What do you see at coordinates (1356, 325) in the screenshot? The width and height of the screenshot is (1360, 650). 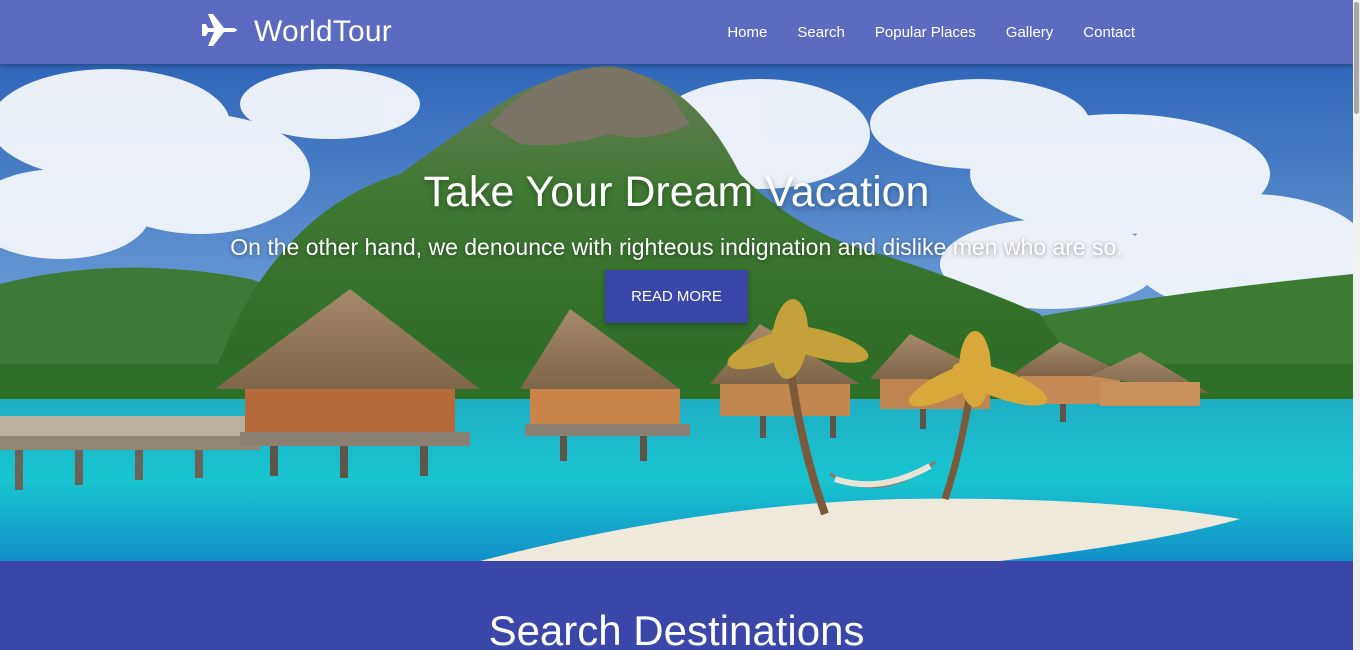 I see `vertical-scrollbar` at bounding box center [1356, 325].